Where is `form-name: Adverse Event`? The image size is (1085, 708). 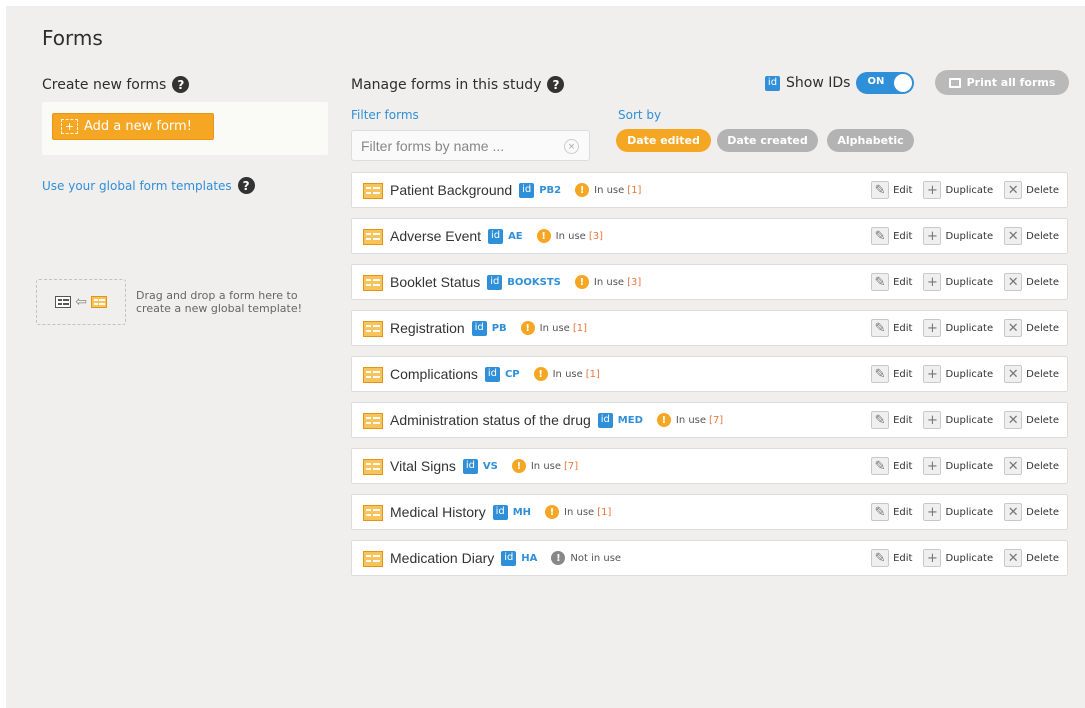
form-name: Adverse Event is located at coordinates (435, 236).